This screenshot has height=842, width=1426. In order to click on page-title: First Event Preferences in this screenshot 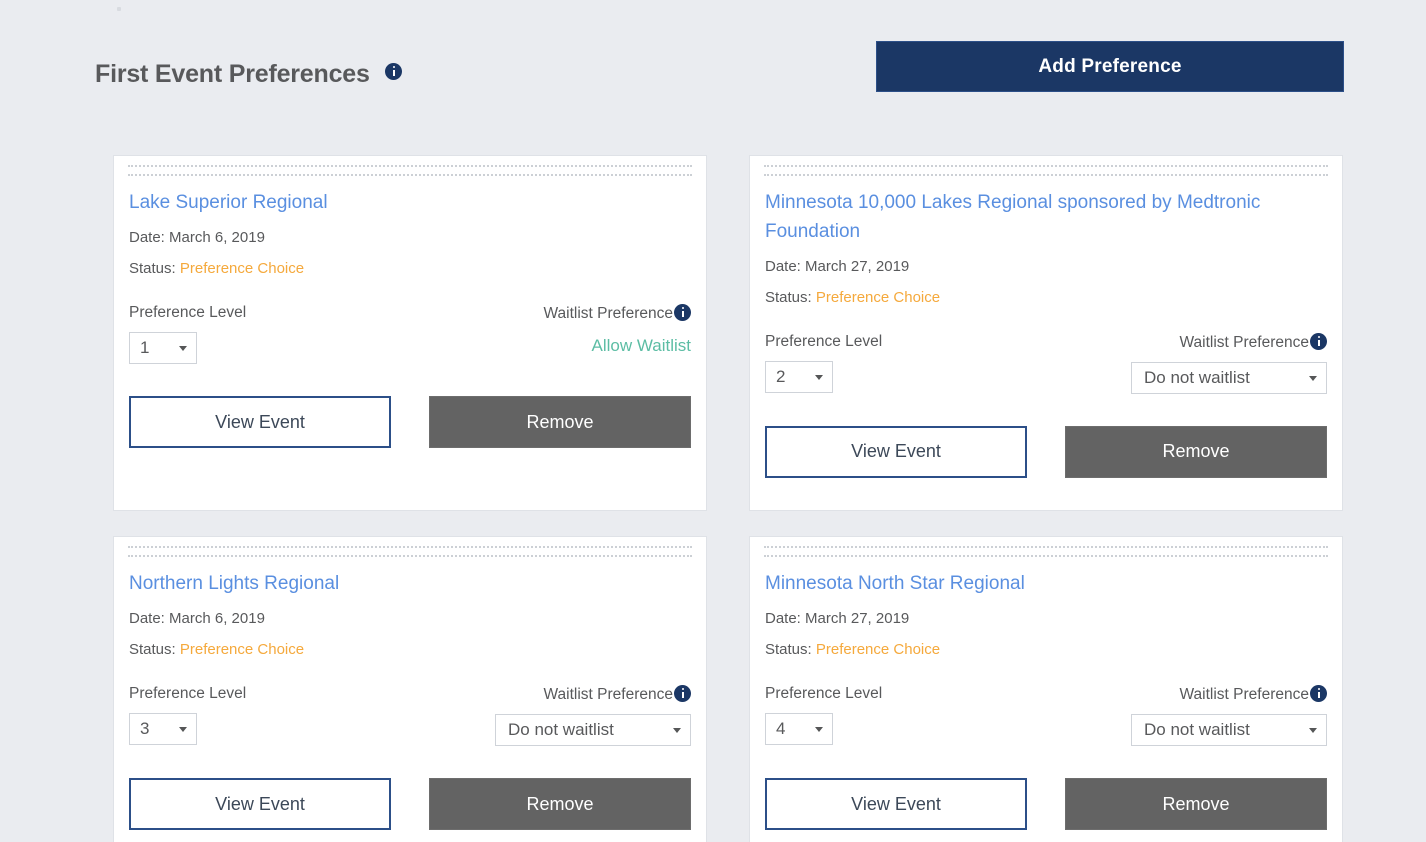, I will do `click(249, 73)`.